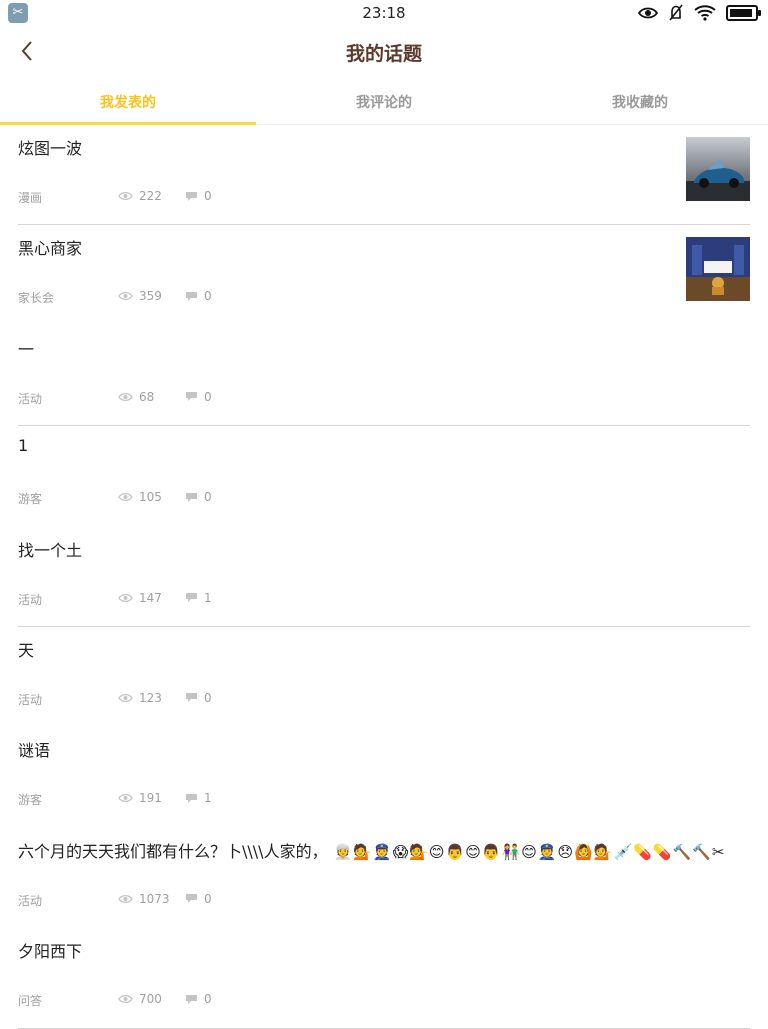 The width and height of the screenshot is (768, 1029). What do you see at coordinates (718, 169) in the screenshot?
I see `post-thumbnail-car-image` at bounding box center [718, 169].